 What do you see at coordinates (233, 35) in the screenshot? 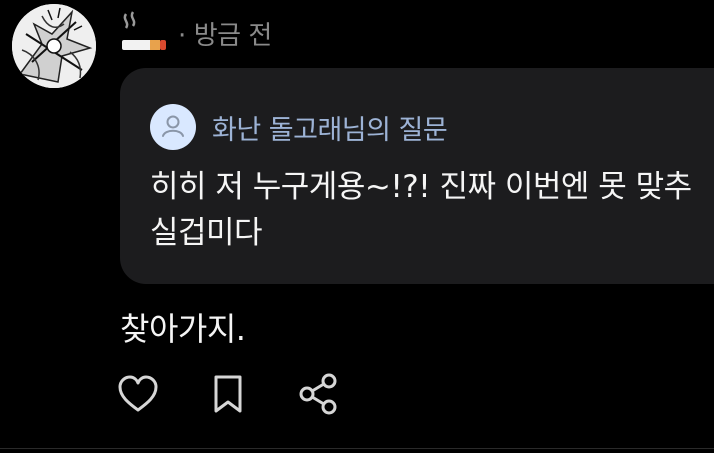
I see `post-timestamp: 방금 전` at bounding box center [233, 35].